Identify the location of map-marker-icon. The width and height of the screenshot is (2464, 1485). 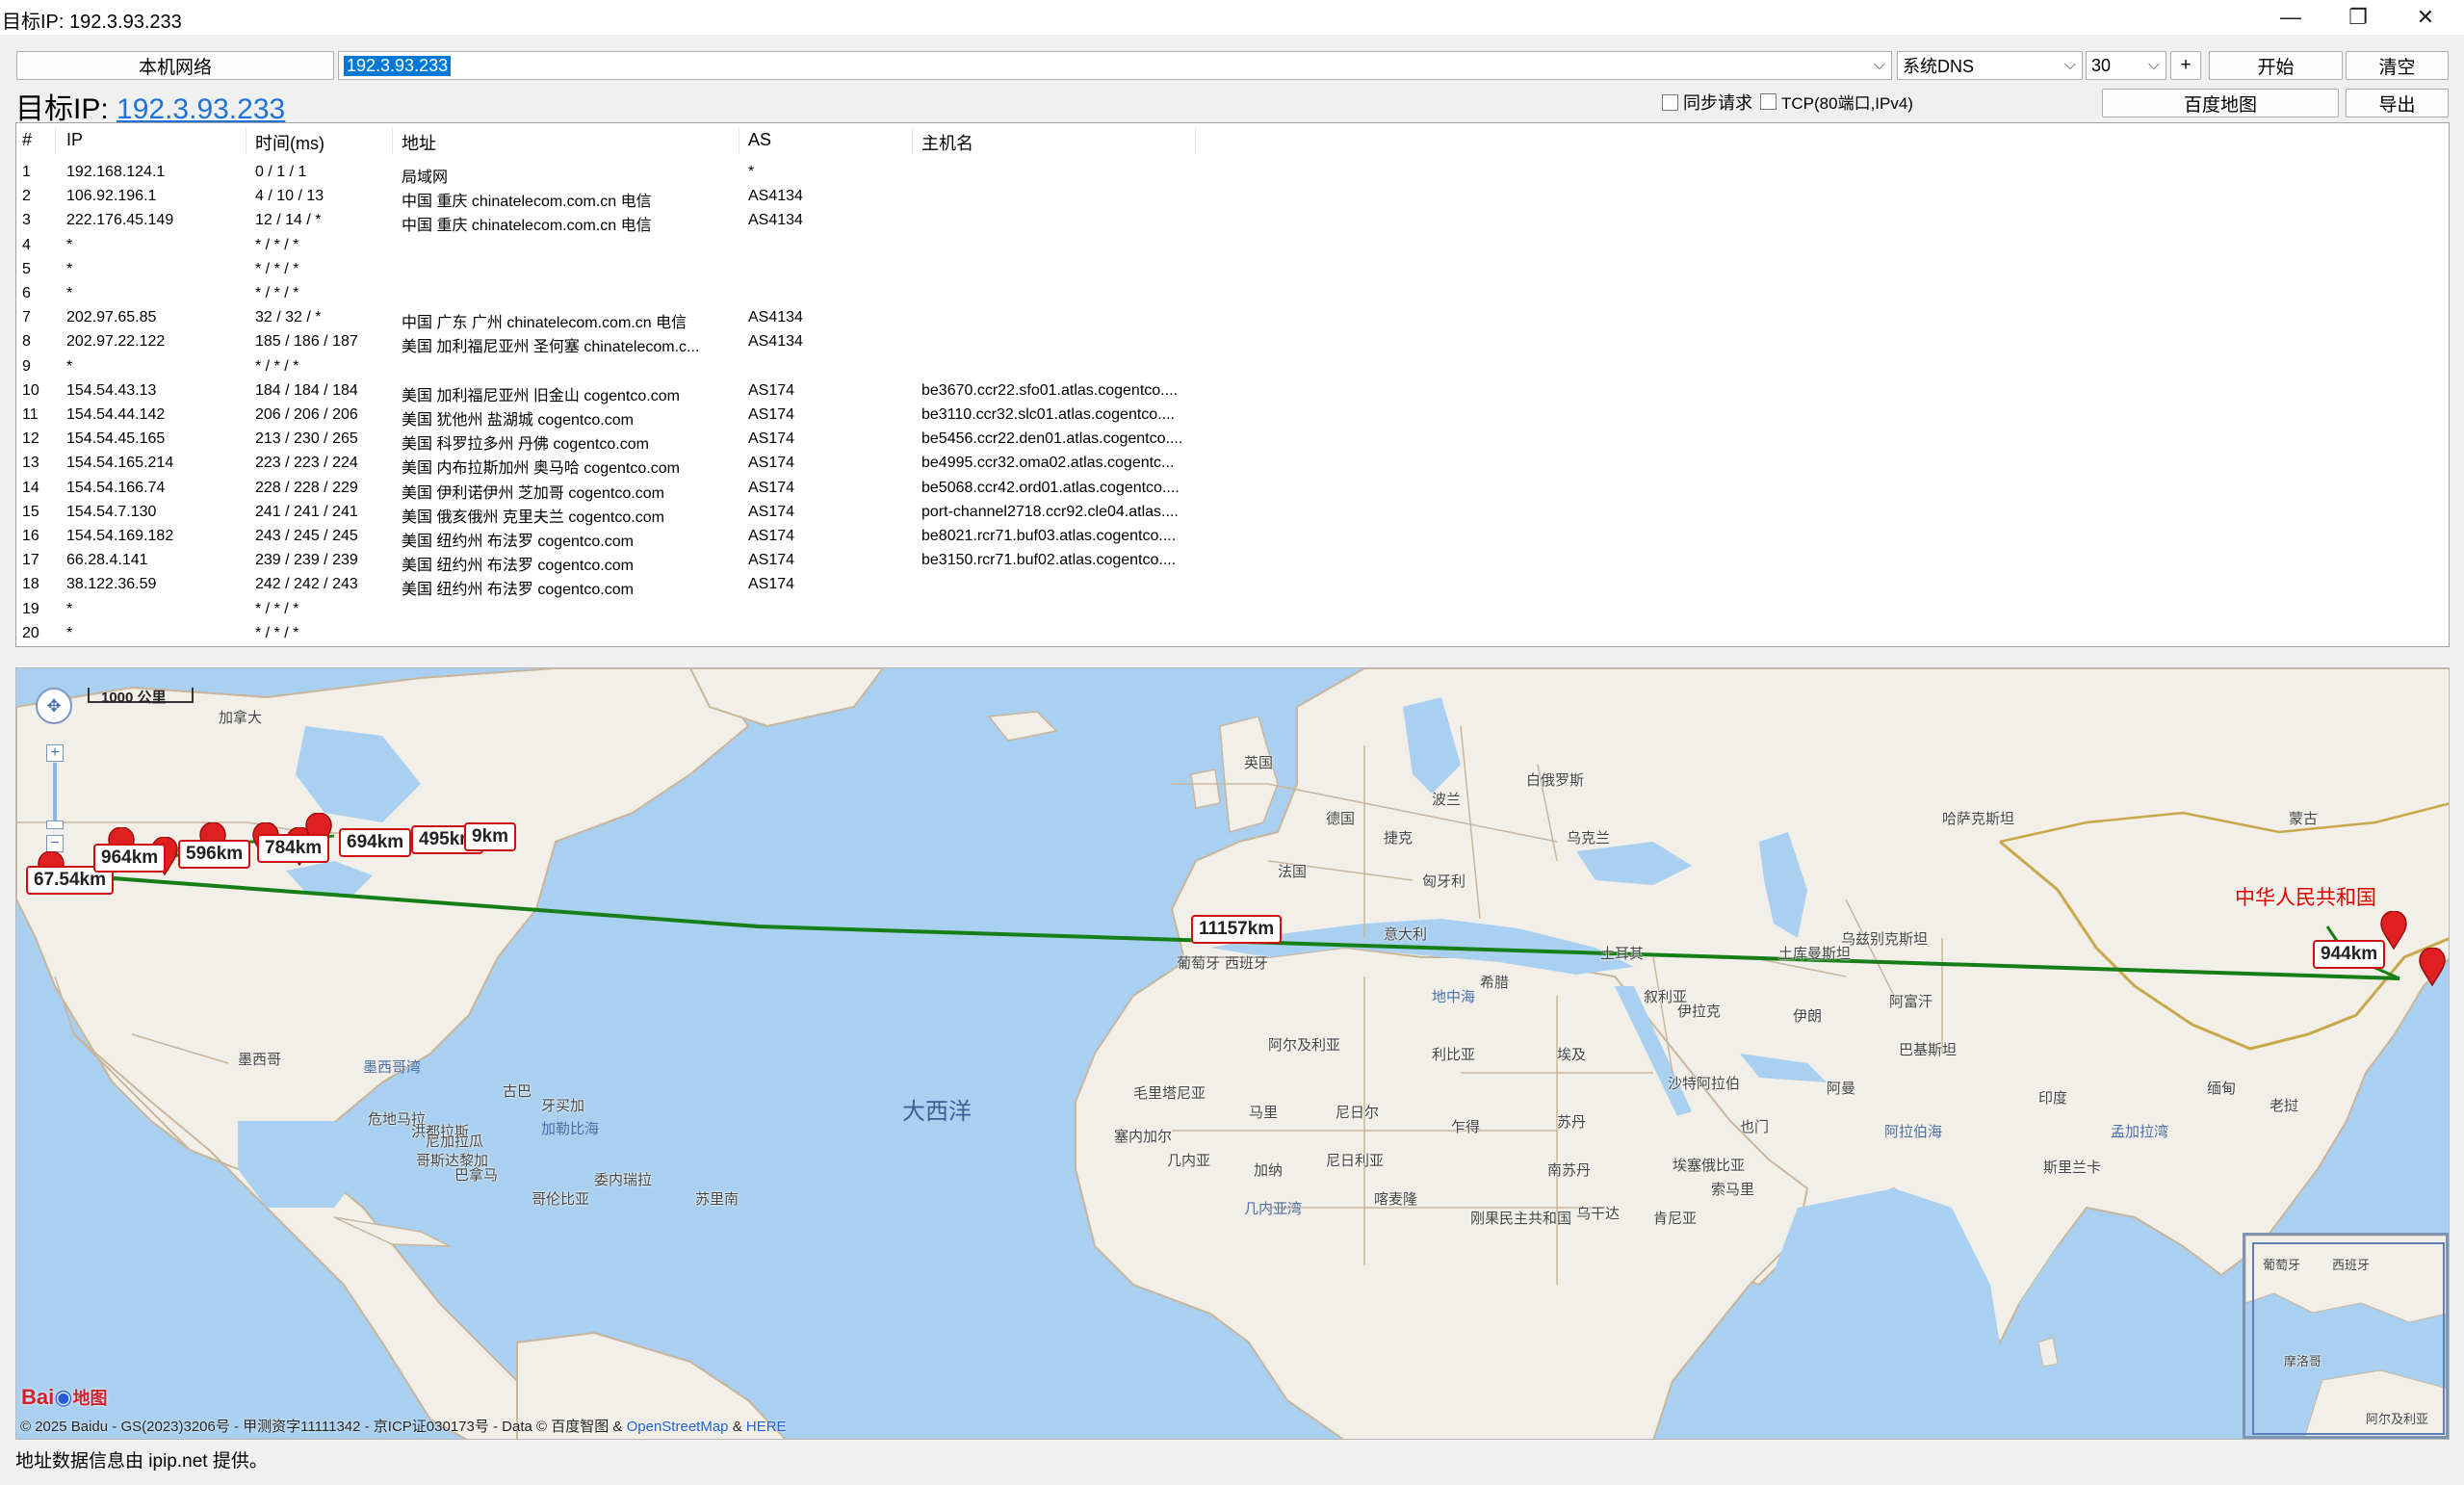
(2432, 967).